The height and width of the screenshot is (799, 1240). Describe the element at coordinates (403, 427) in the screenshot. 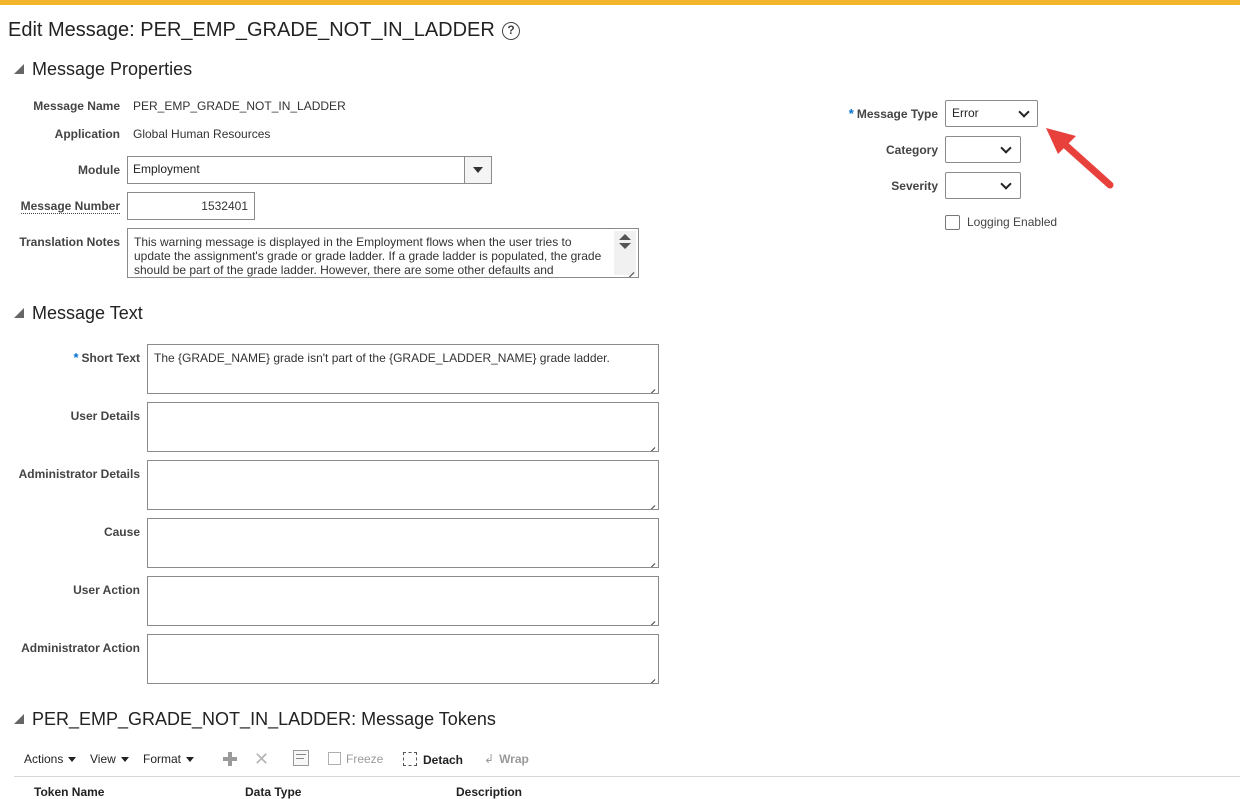

I see `user-details-textarea` at that location.